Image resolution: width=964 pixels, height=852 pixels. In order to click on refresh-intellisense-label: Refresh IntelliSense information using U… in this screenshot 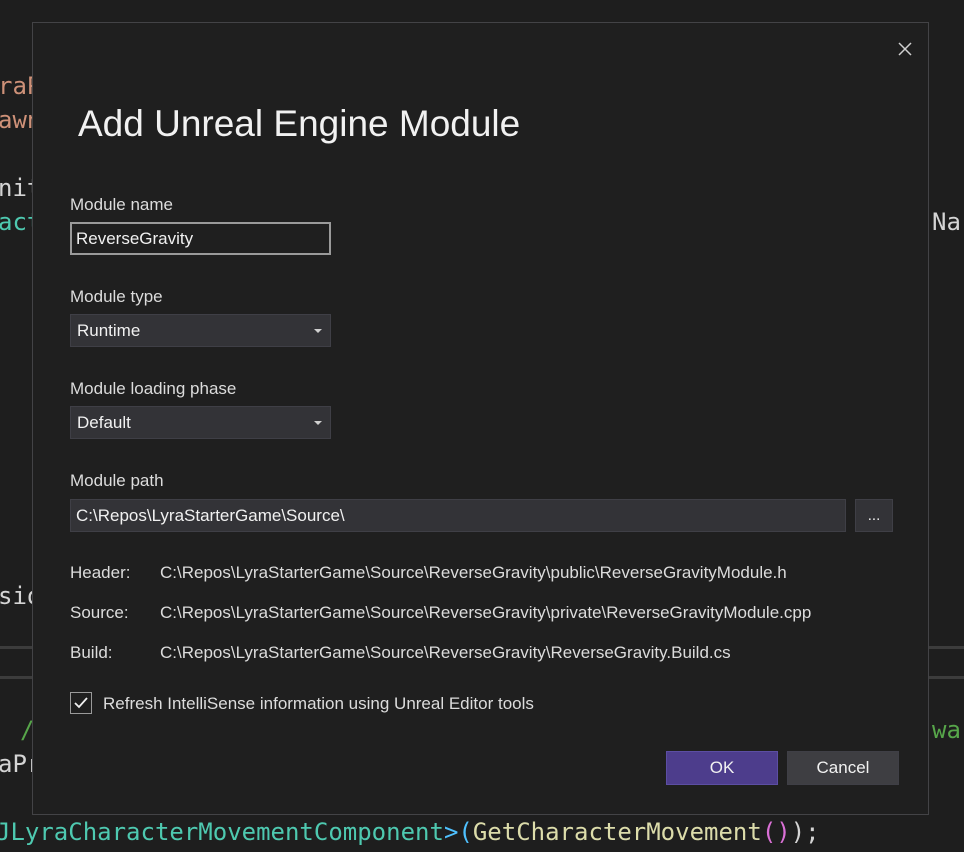, I will do `click(318, 704)`.